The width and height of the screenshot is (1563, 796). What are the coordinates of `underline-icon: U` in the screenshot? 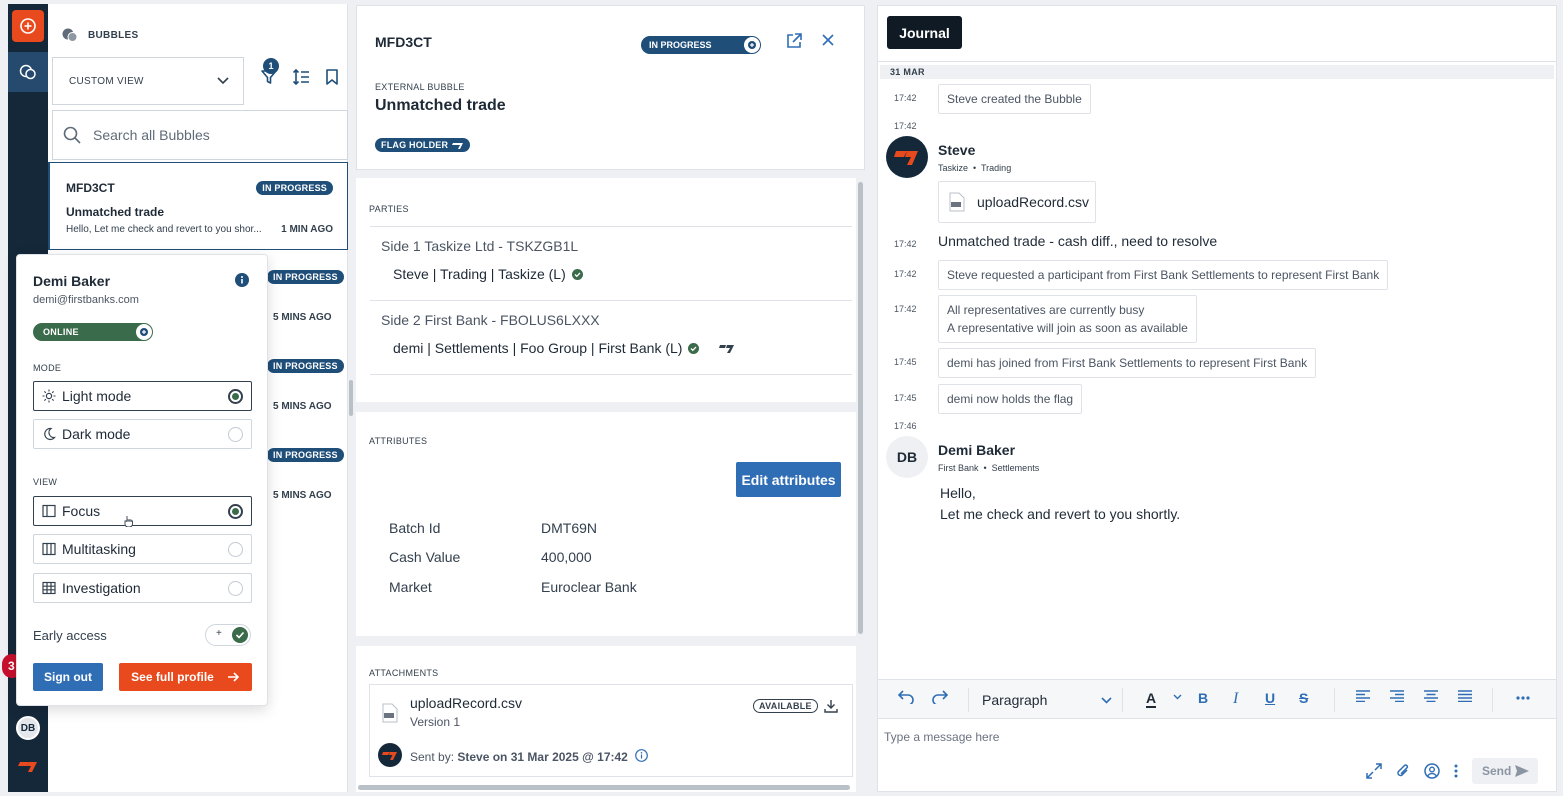 It's located at (1270, 698).